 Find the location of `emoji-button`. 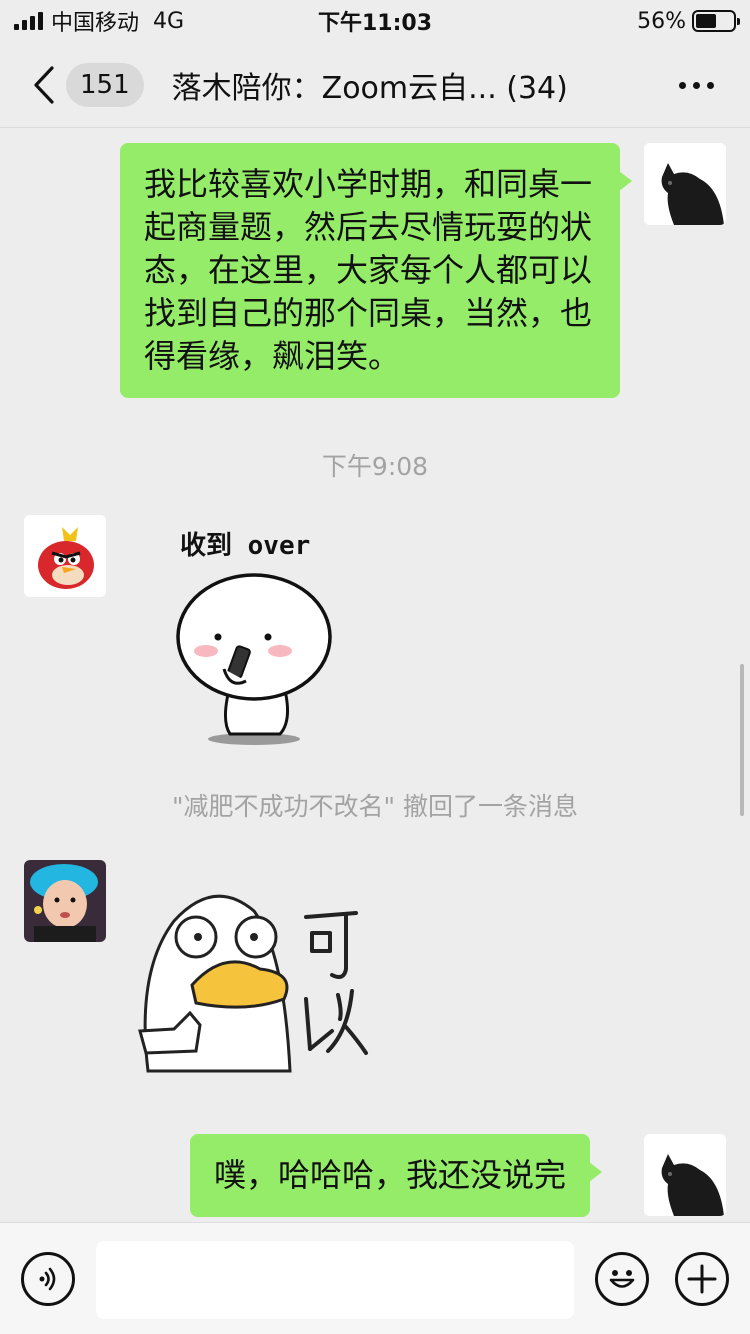

emoji-button is located at coordinates (622, 1279).